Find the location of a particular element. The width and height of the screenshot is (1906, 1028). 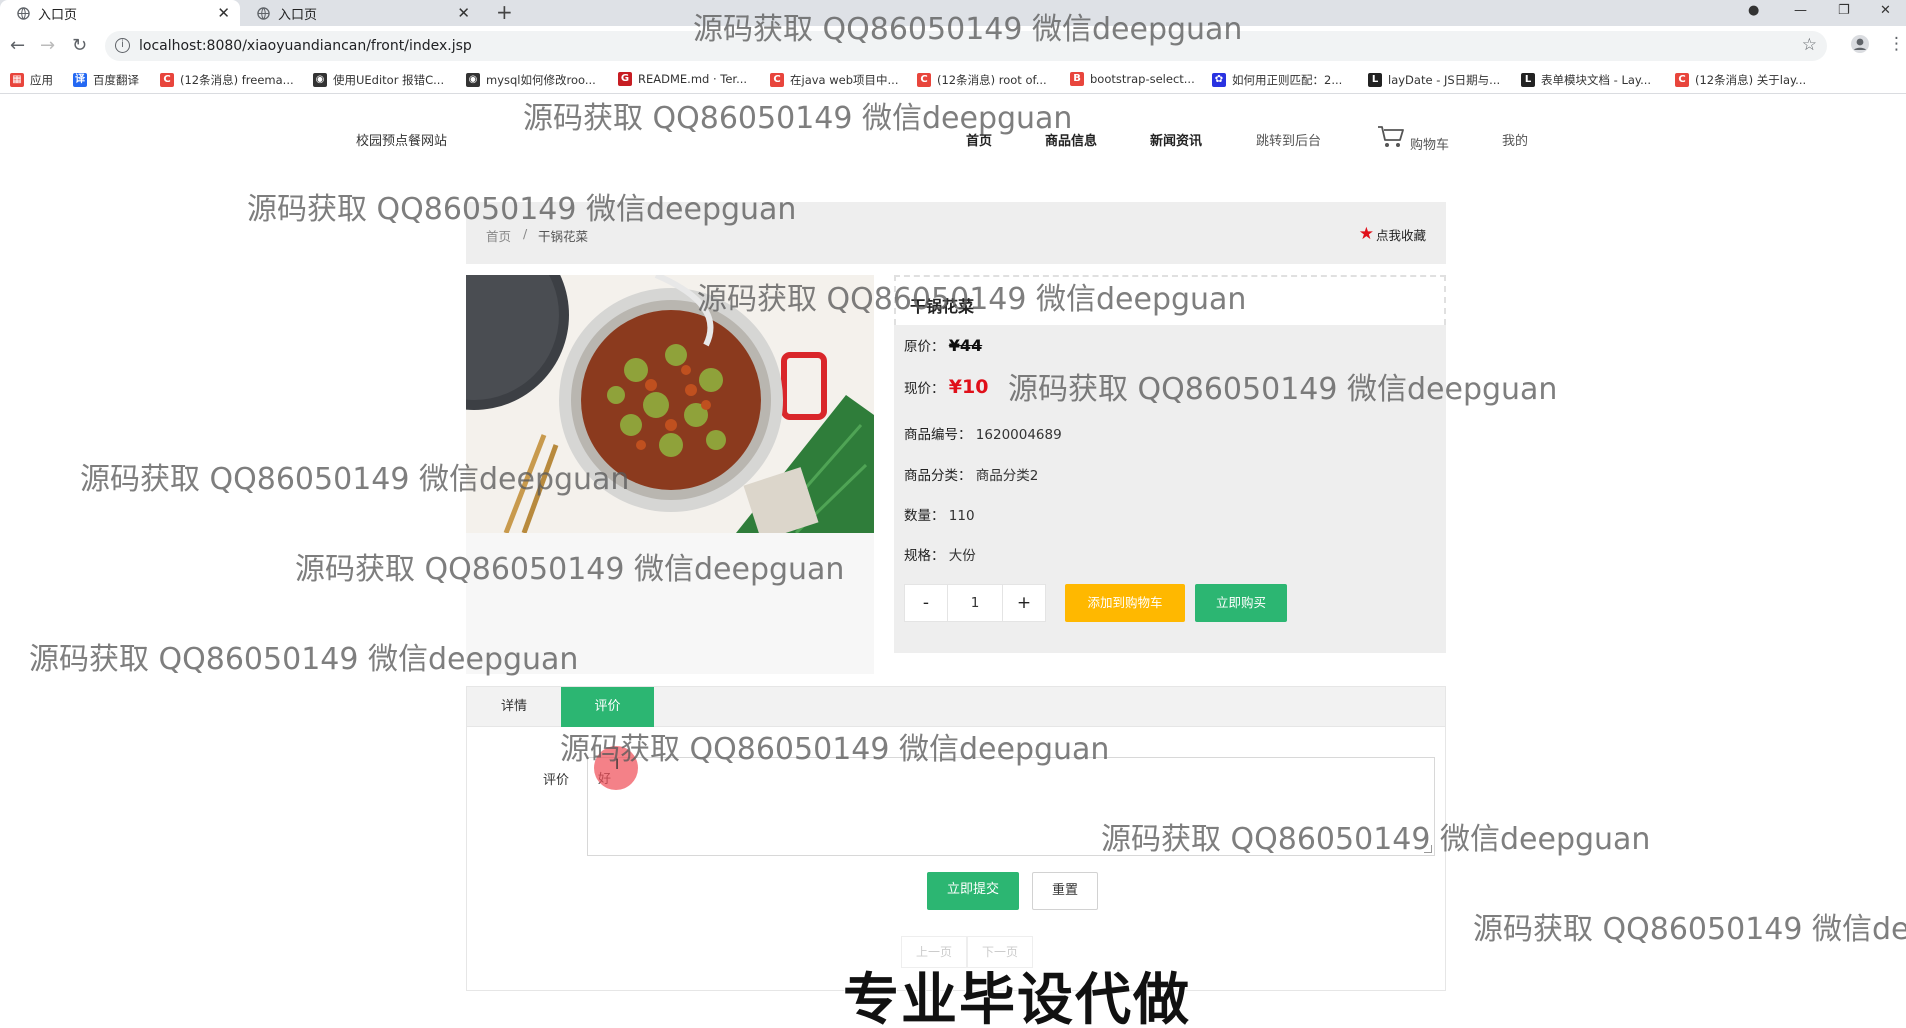

bookmark-label: 应用 is located at coordinates (41, 80).